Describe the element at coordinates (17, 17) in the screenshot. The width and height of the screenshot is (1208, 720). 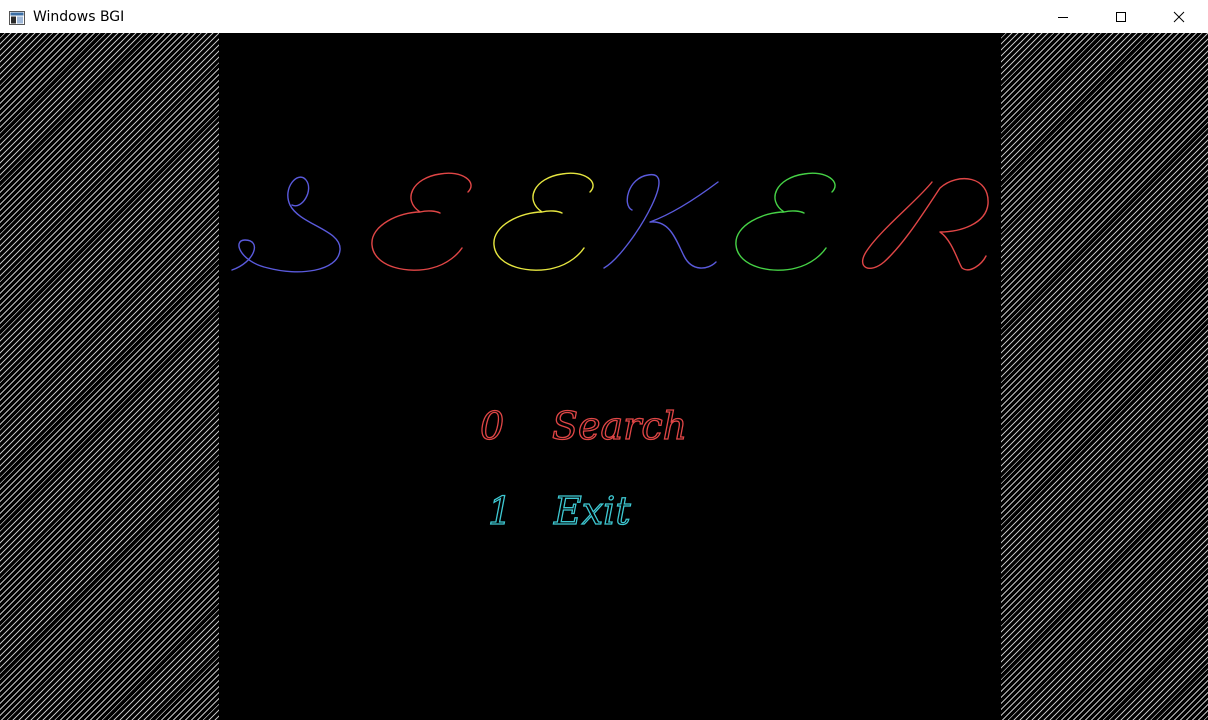
I see `app-icon` at that location.